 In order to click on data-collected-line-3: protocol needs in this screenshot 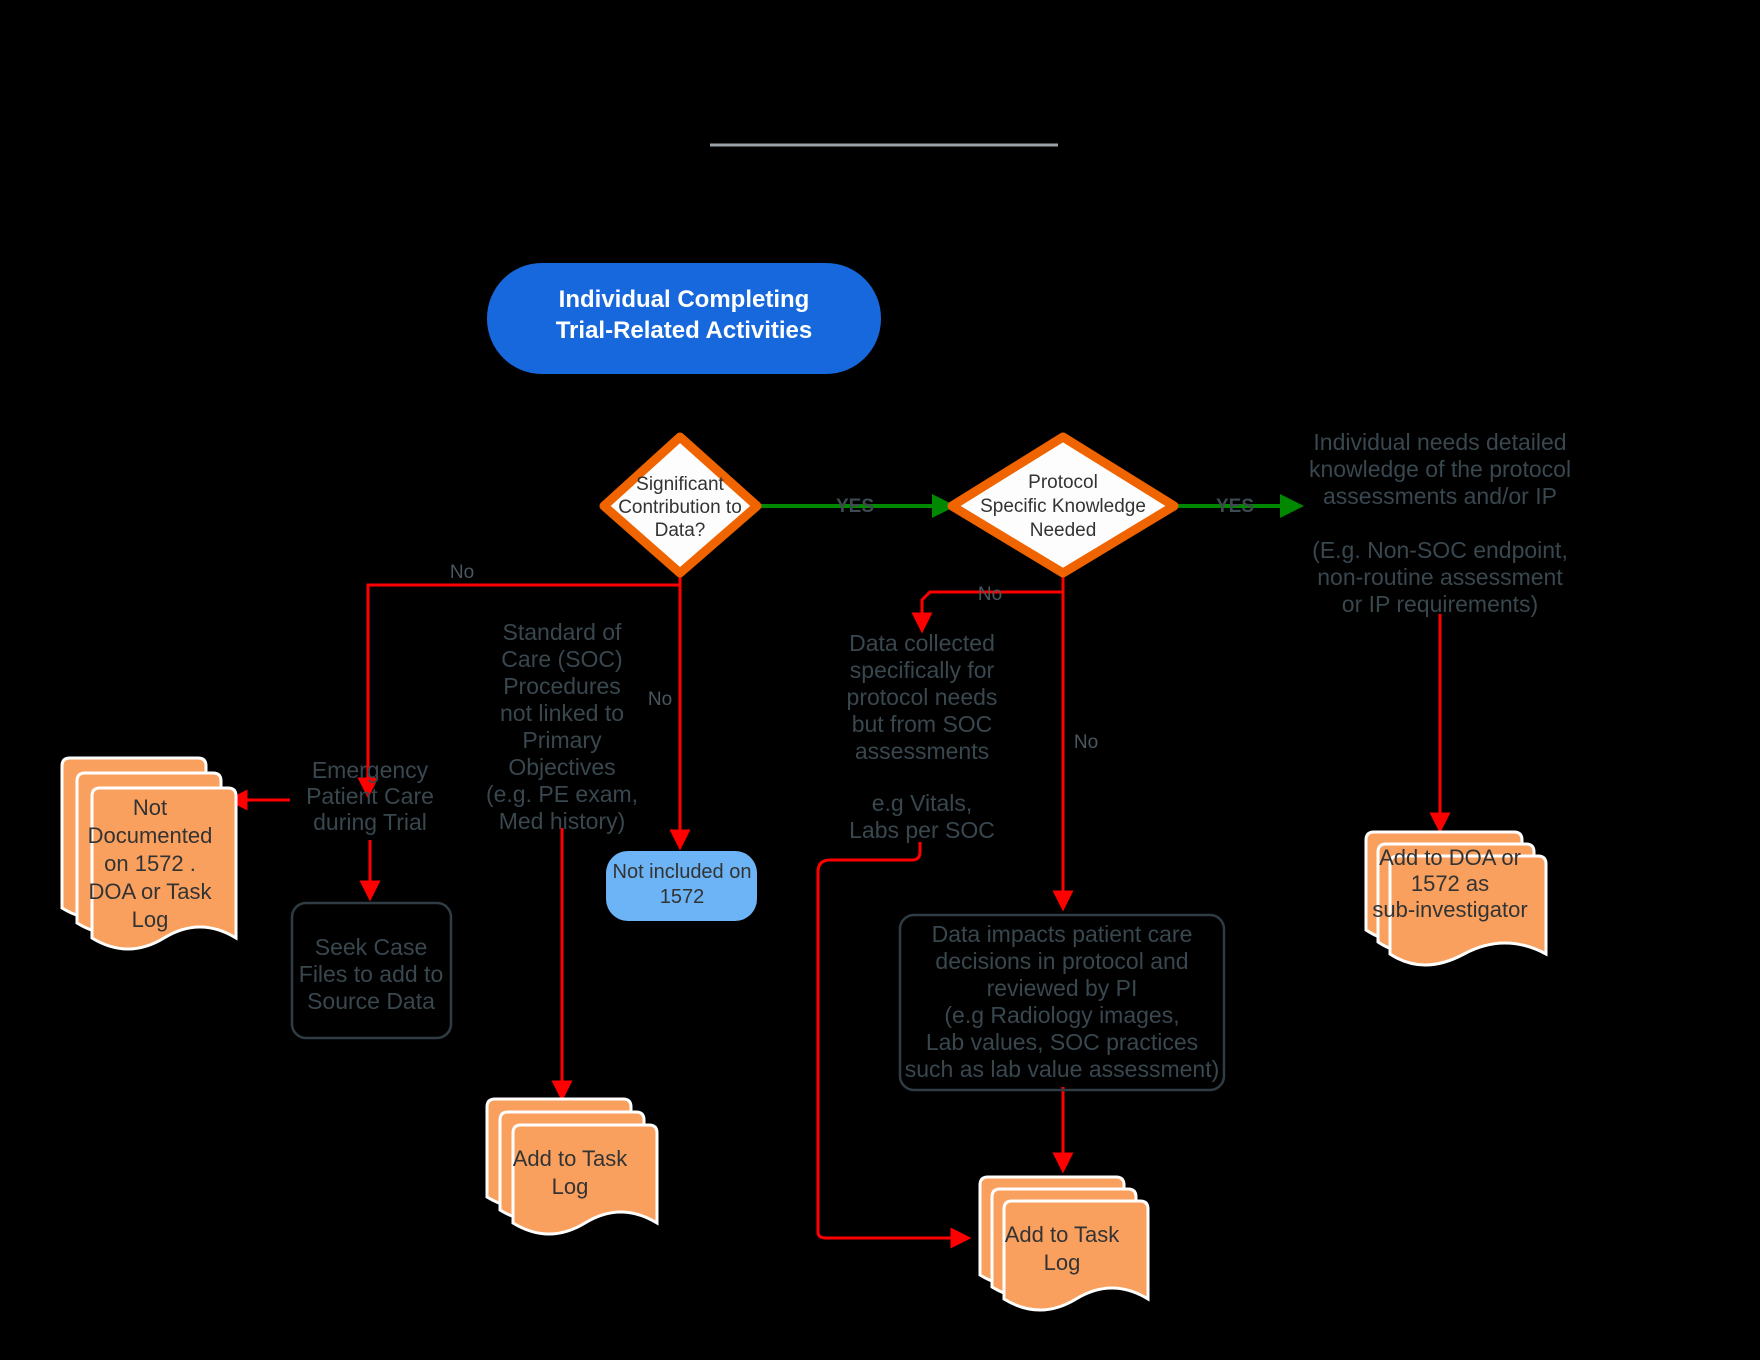, I will do `click(922, 697)`.